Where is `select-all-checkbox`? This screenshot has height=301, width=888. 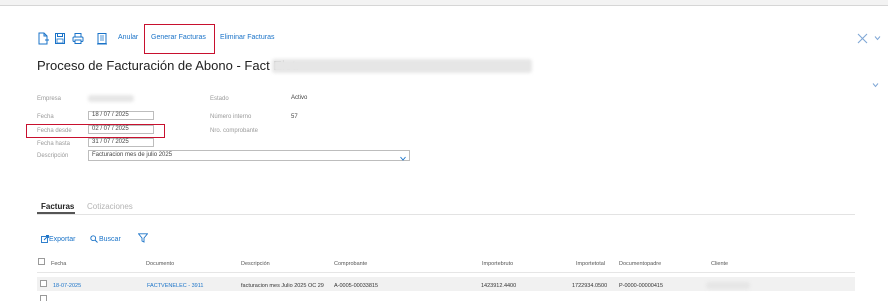
select-all-checkbox is located at coordinates (41, 261).